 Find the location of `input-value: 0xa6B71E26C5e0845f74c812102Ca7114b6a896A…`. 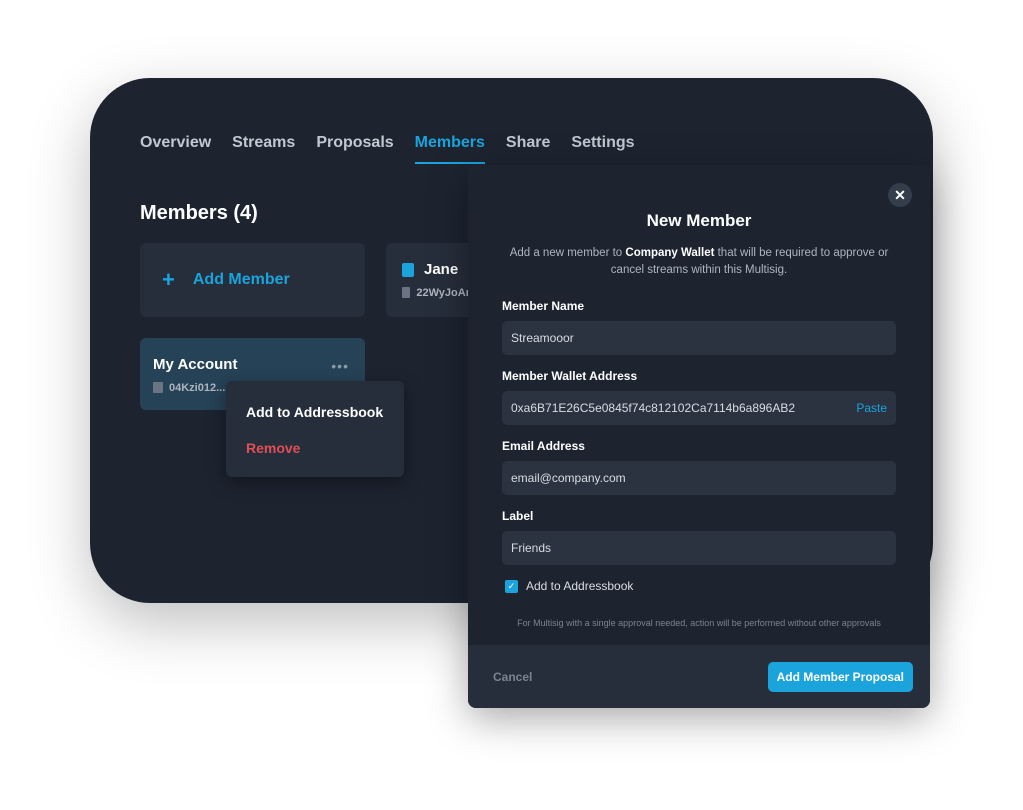

input-value: 0xa6B71E26C5e0845f74c812102Ca7114b6a896A… is located at coordinates (653, 408).